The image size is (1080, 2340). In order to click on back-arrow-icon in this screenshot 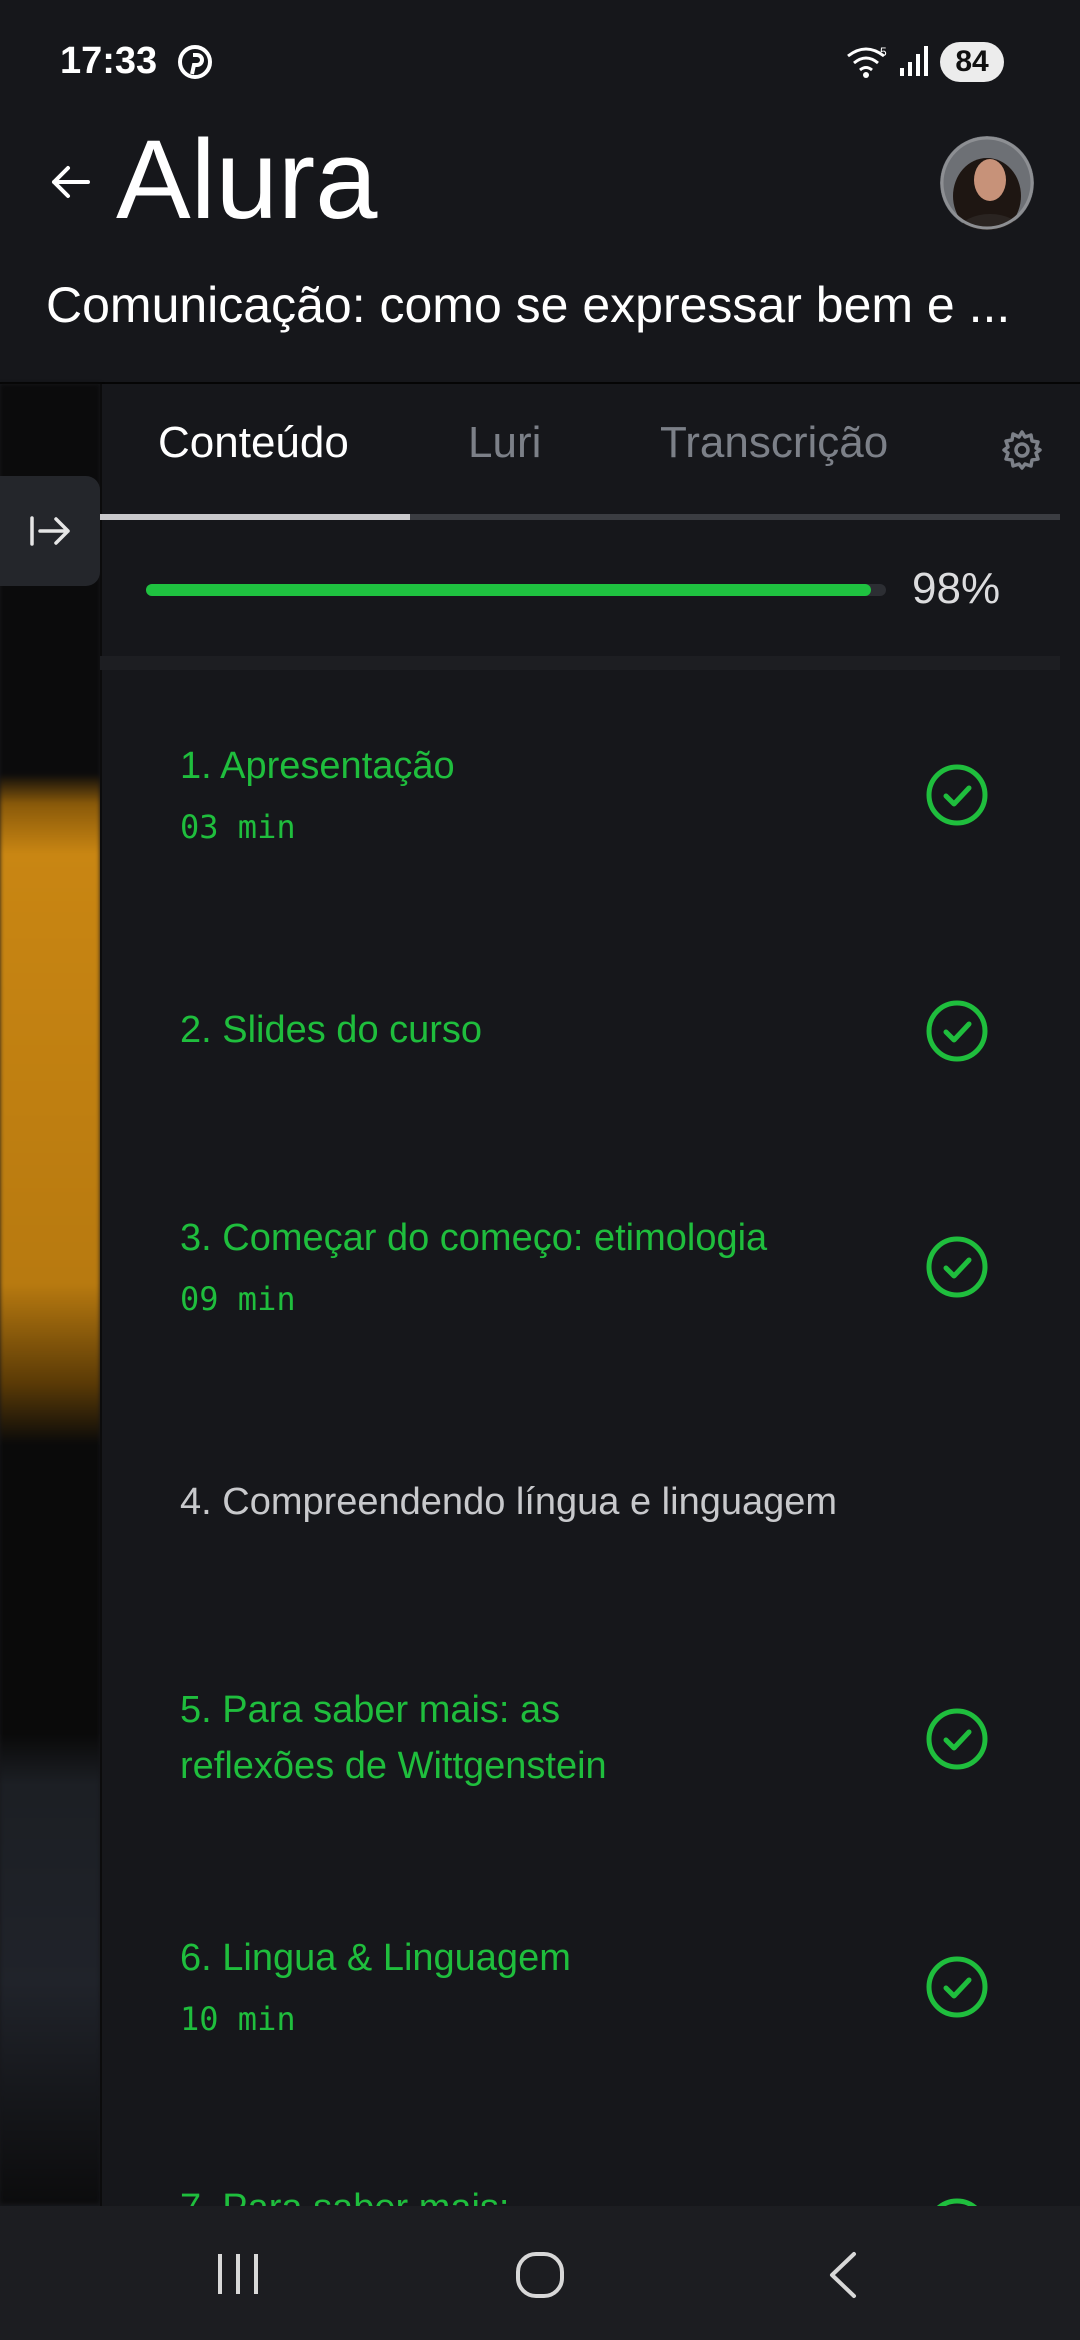, I will do `click(70, 182)`.